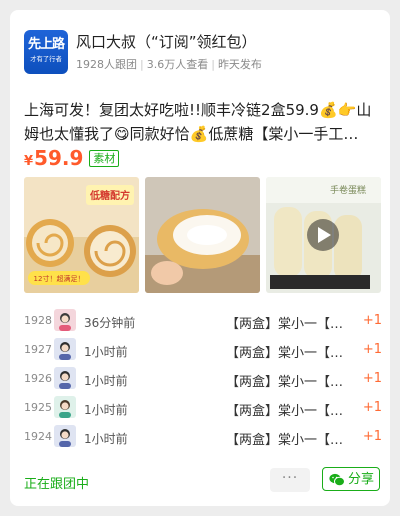 This screenshot has width=400, height=516. Describe the element at coordinates (38, 320) in the screenshot. I see `record-number: 1928` at that location.